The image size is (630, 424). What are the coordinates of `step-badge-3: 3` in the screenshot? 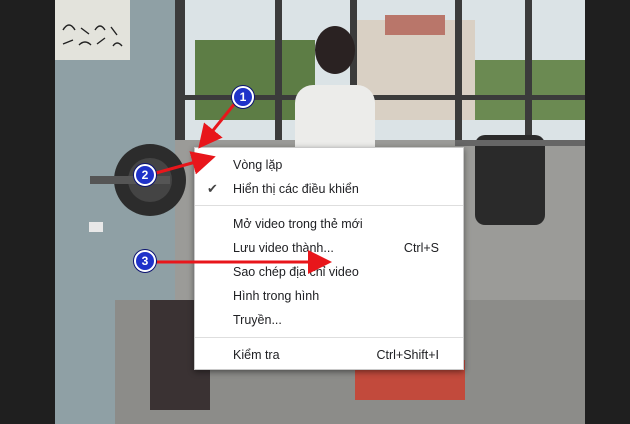 It's located at (145, 261).